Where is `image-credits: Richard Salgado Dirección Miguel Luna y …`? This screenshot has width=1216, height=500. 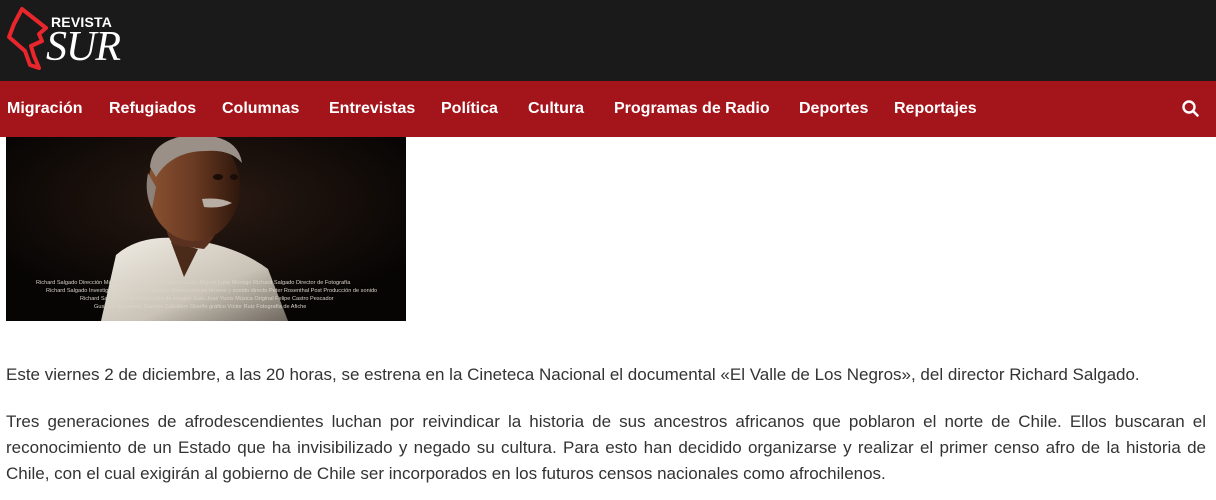
image-credits: Richard Salgado Dirección Miguel Luna y … is located at coordinates (216, 295).